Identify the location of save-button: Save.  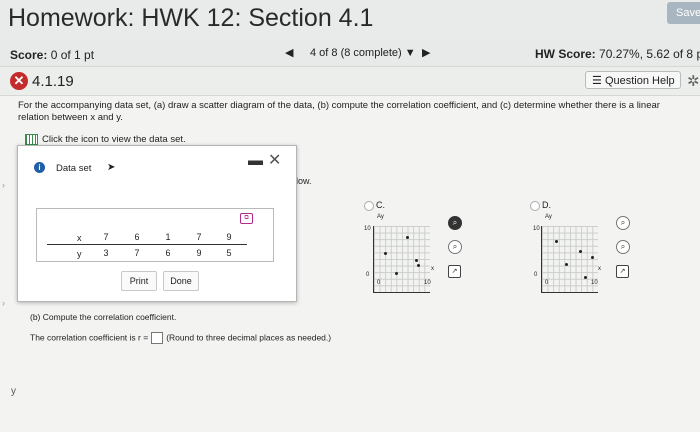
(683, 13).